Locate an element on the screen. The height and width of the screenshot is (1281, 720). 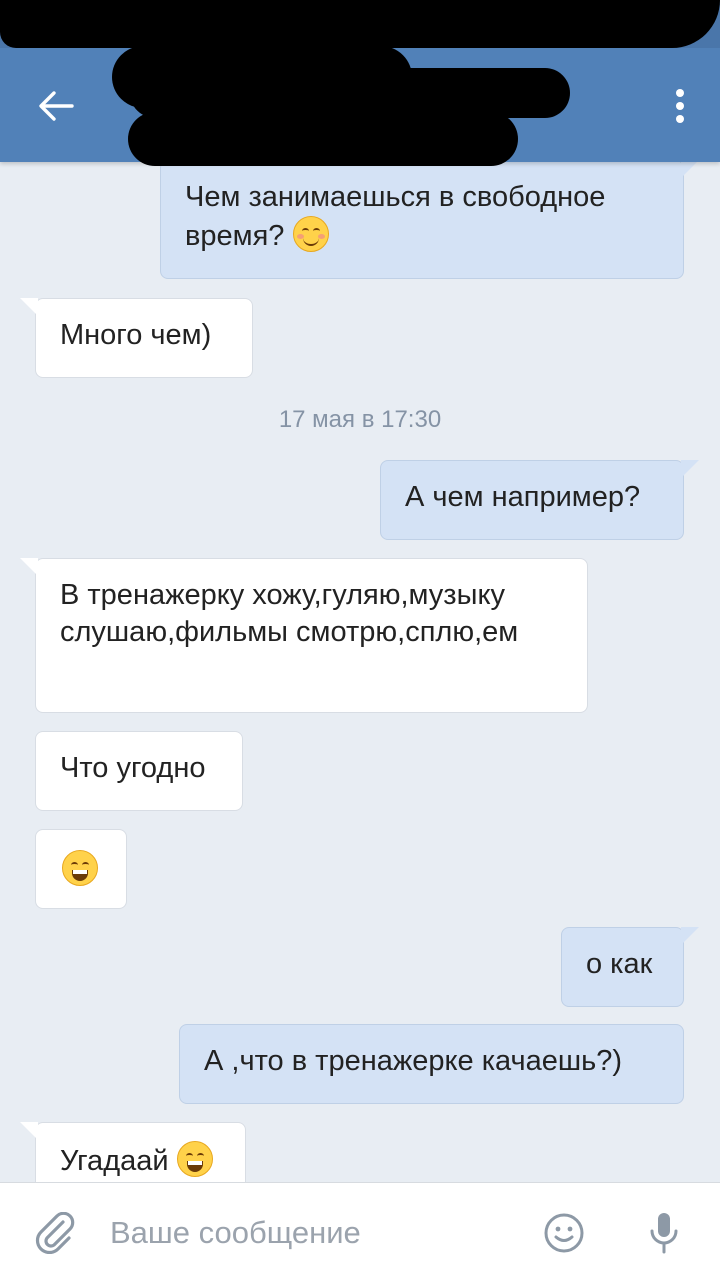
message-outgoing: Чем занимаешься в свободное время? is located at coordinates (429, 220).